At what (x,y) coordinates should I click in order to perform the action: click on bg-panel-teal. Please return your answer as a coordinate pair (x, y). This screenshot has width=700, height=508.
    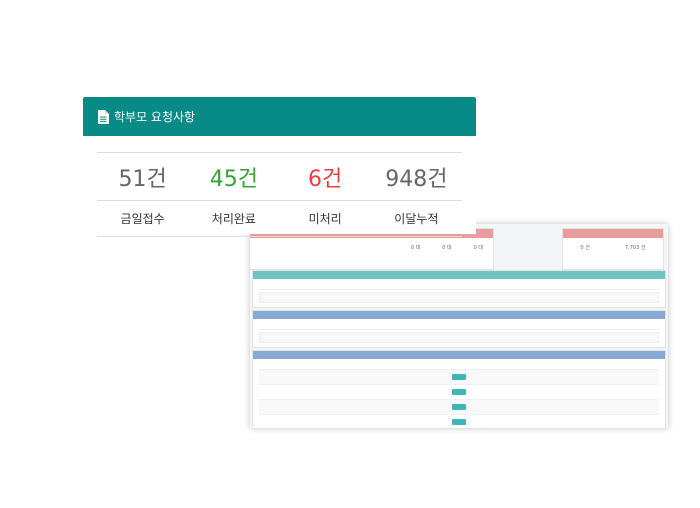
    Looking at the image, I should click on (459, 289).